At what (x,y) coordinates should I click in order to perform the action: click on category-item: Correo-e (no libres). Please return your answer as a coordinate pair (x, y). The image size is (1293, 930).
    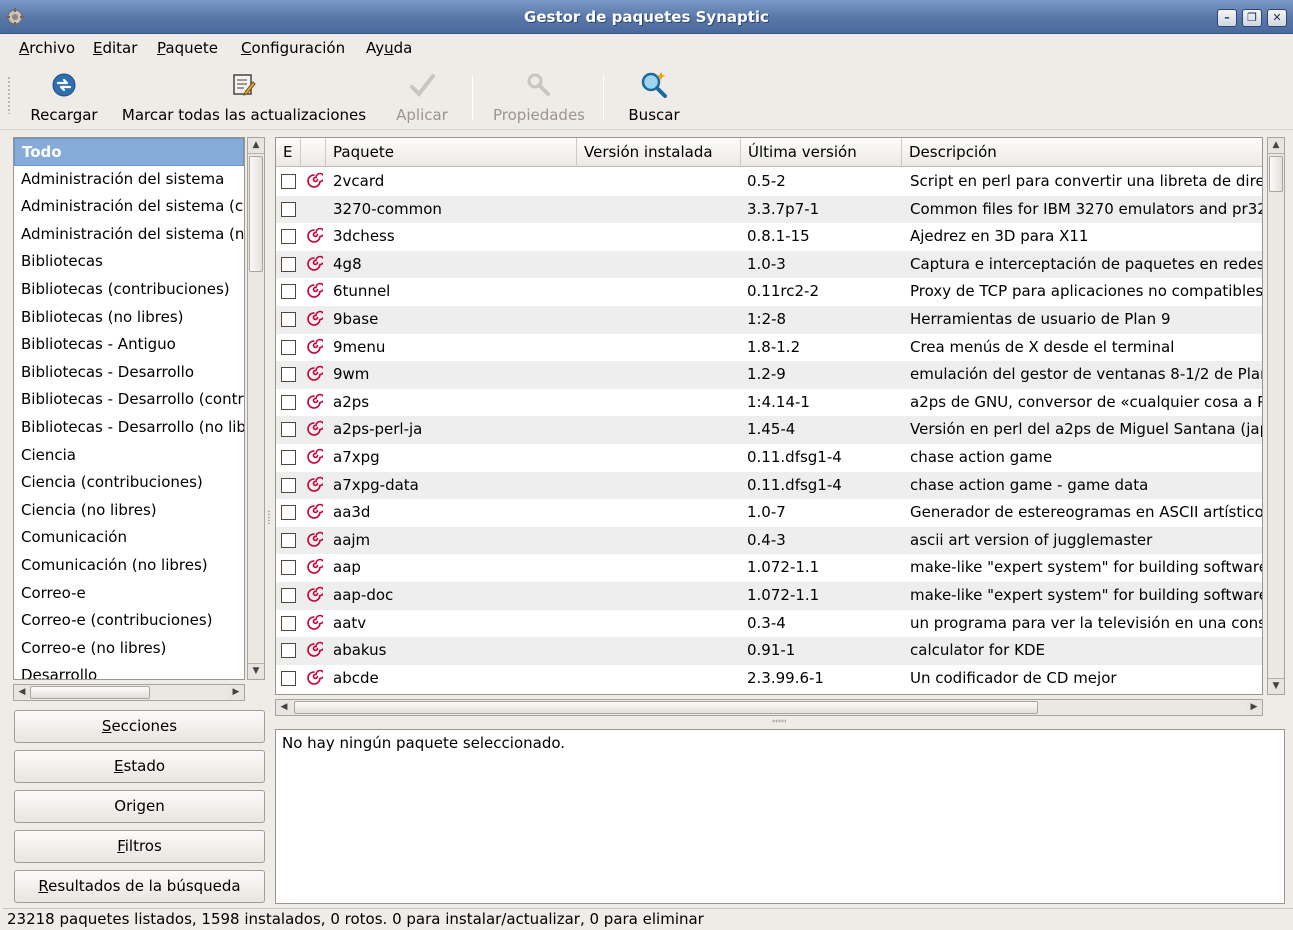
    Looking at the image, I should click on (129, 649).